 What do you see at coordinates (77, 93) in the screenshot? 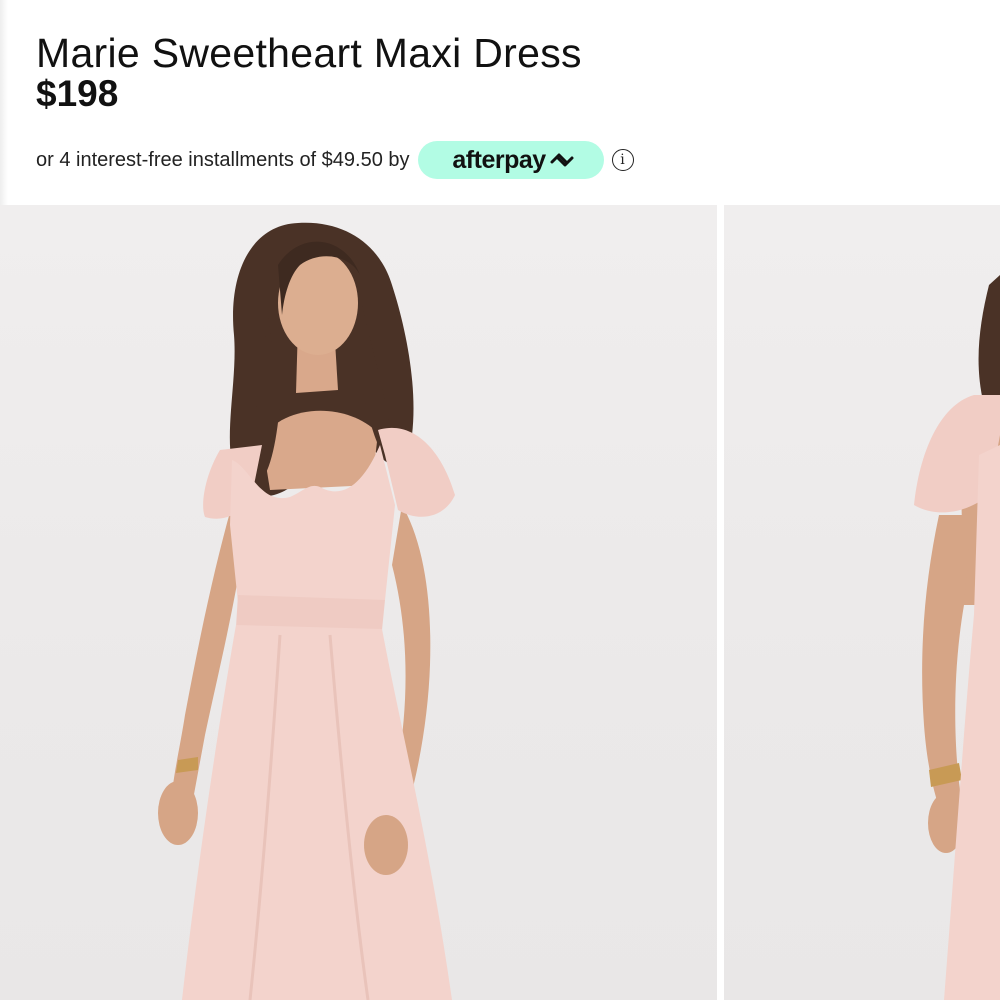
I see `product-price: $198` at bounding box center [77, 93].